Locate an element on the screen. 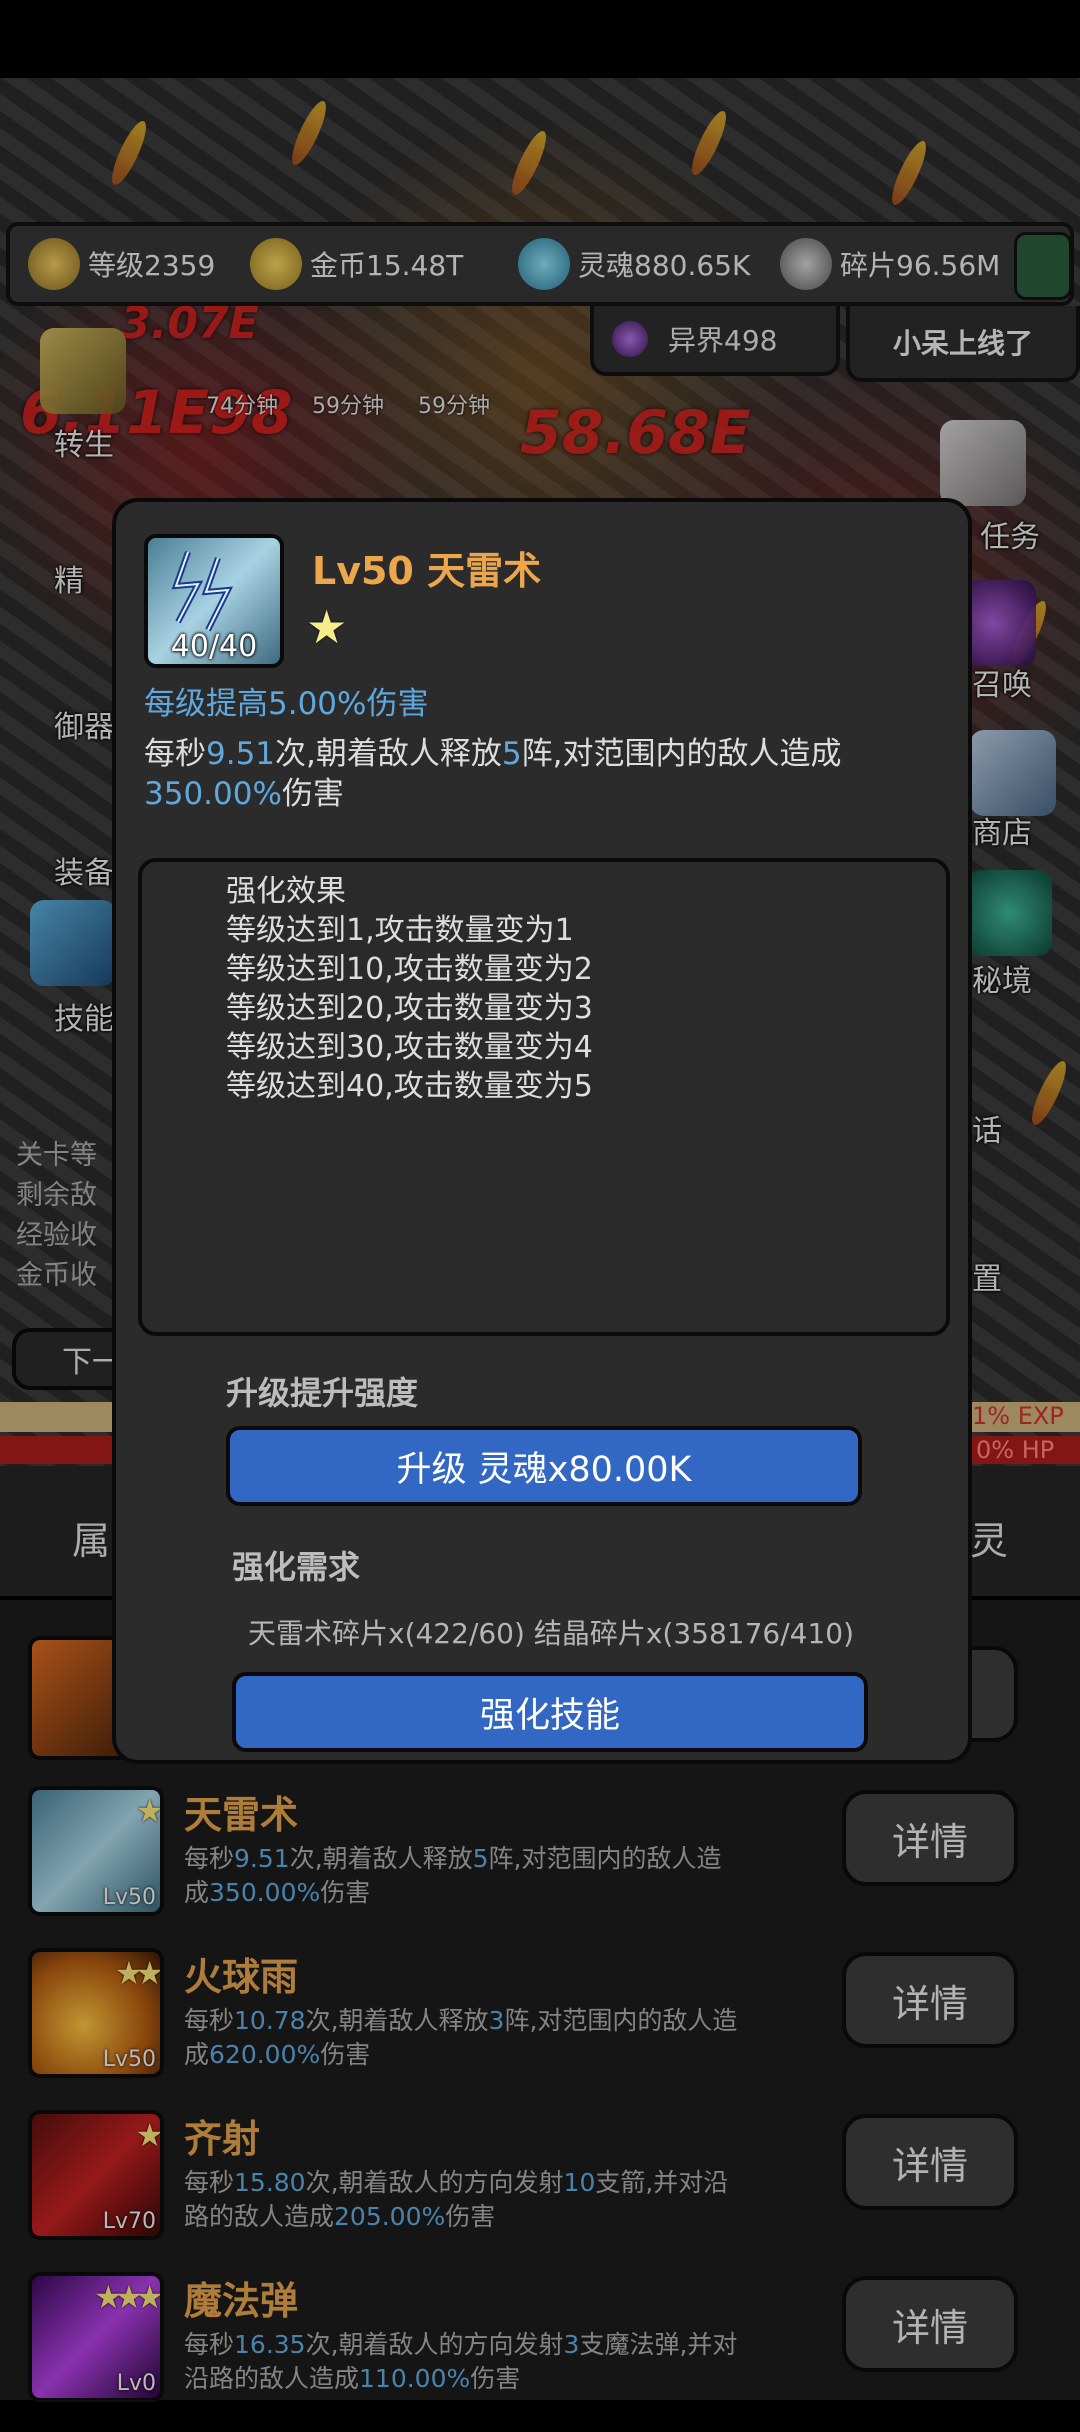 This screenshot has height=2432, width=1080. effects-heading: 强化效果 is located at coordinates (286, 891).